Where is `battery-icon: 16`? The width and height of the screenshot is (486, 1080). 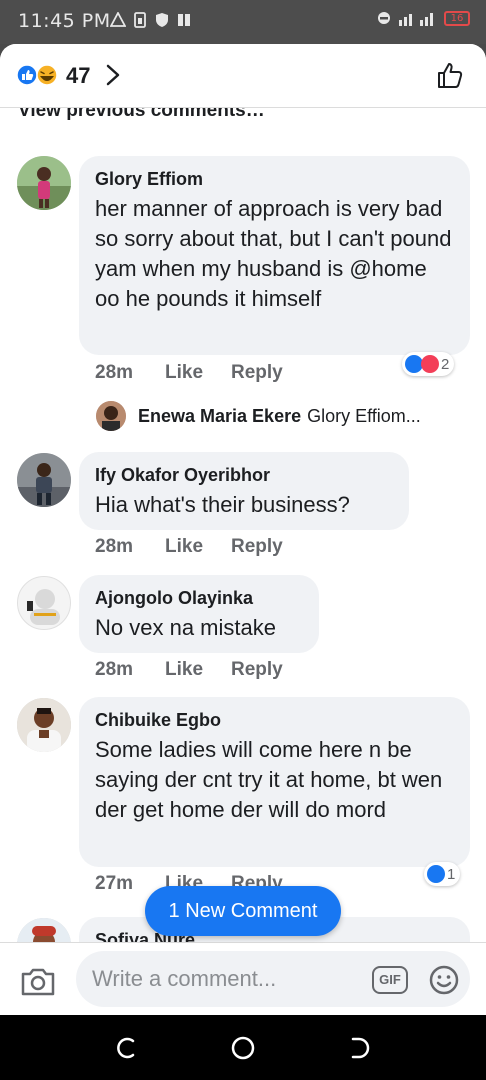
battery-icon: 16 is located at coordinates (457, 18).